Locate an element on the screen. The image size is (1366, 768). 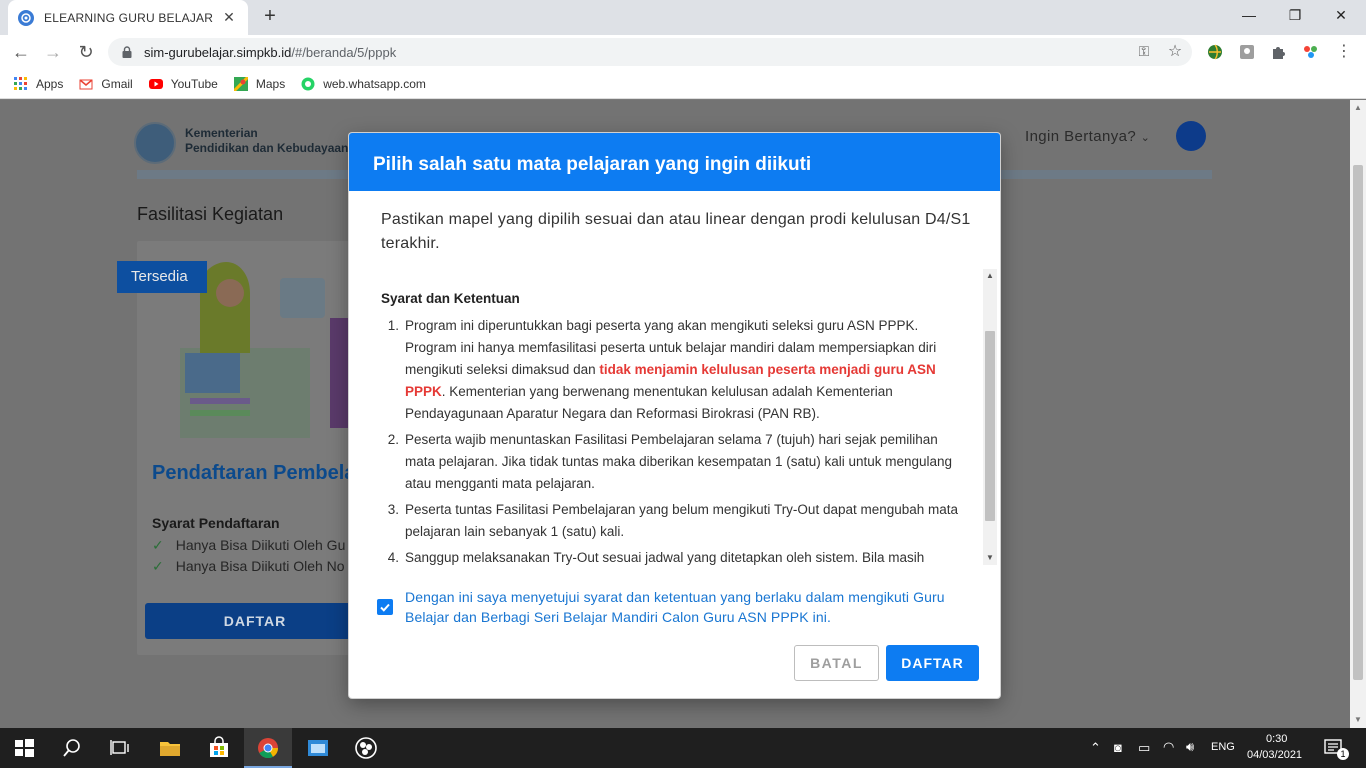
chrome-icon is located at coordinates (268, 748).